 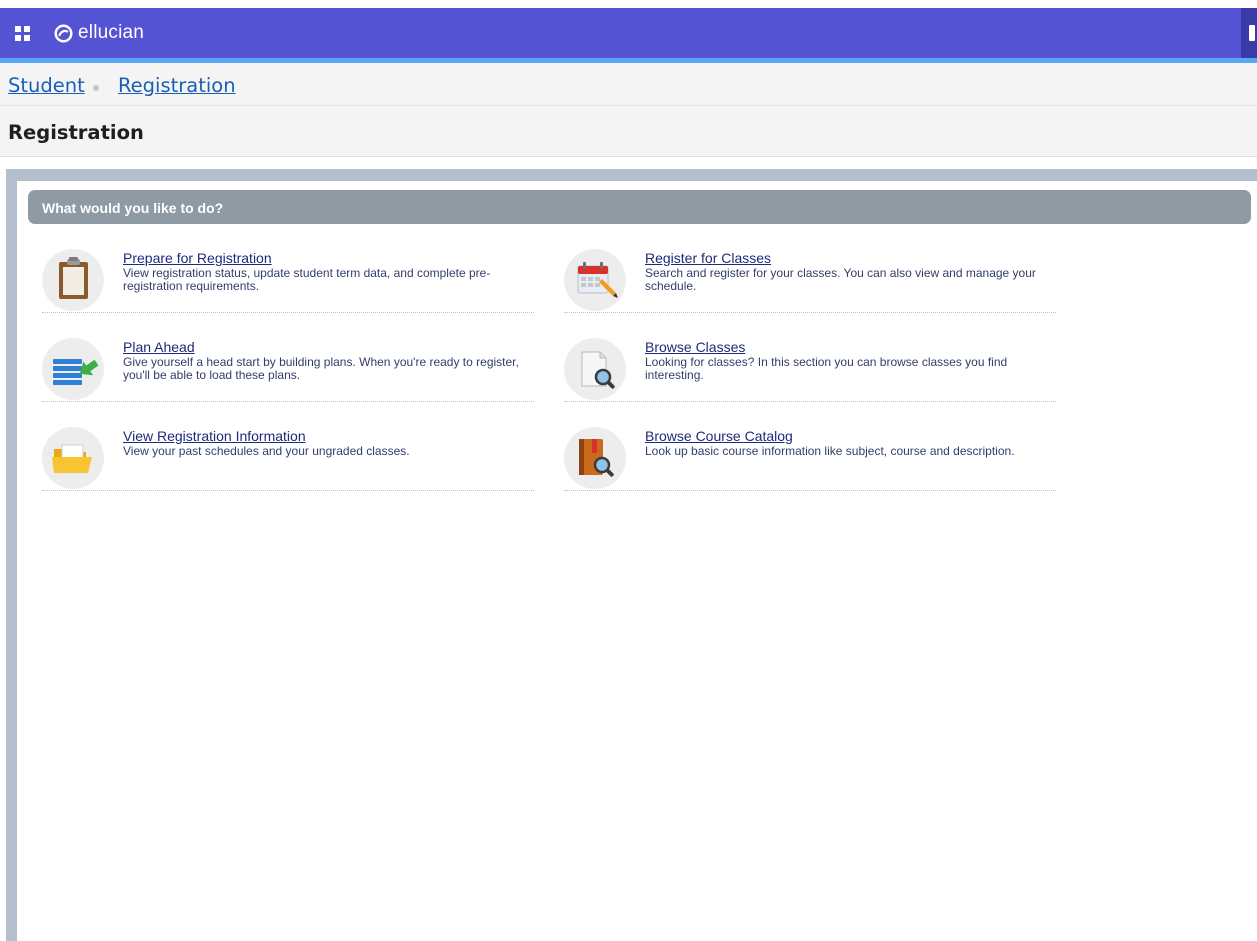 What do you see at coordinates (628, 33) in the screenshot?
I see `top-navigation-bar: ellucian` at bounding box center [628, 33].